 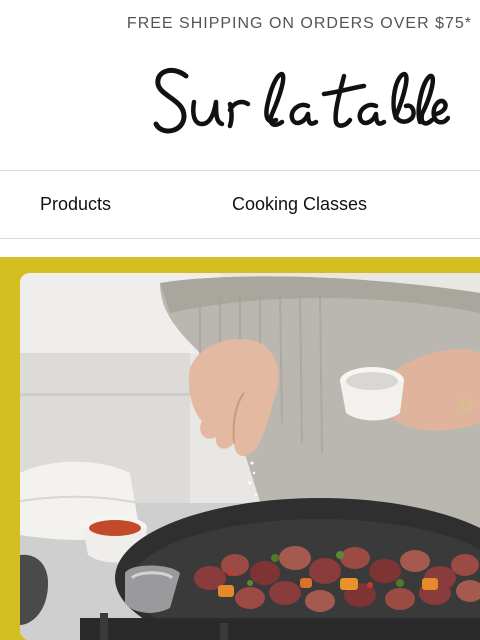 I want to click on main-nav: Products Cooking Classes, so click(x=240, y=204).